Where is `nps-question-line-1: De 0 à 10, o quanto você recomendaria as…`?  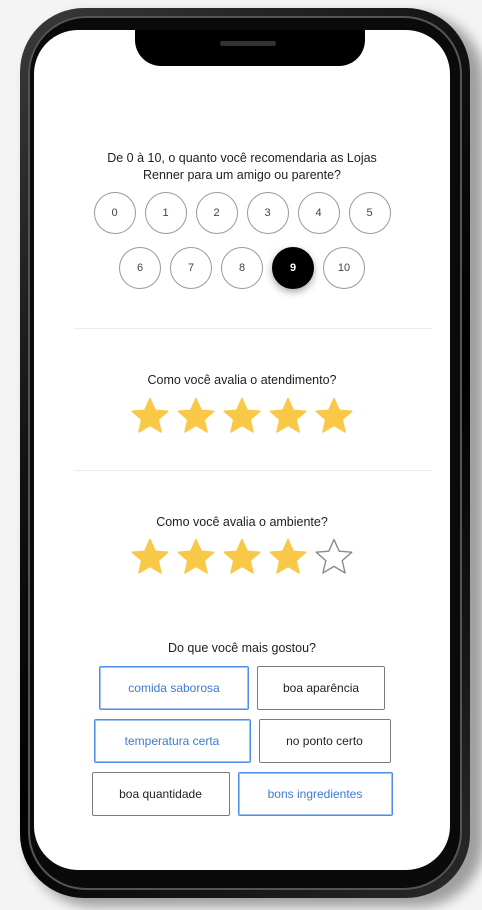
nps-question-line-1: De 0 à 10, o quanto você recomendaria as… is located at coordinates (242, 158).